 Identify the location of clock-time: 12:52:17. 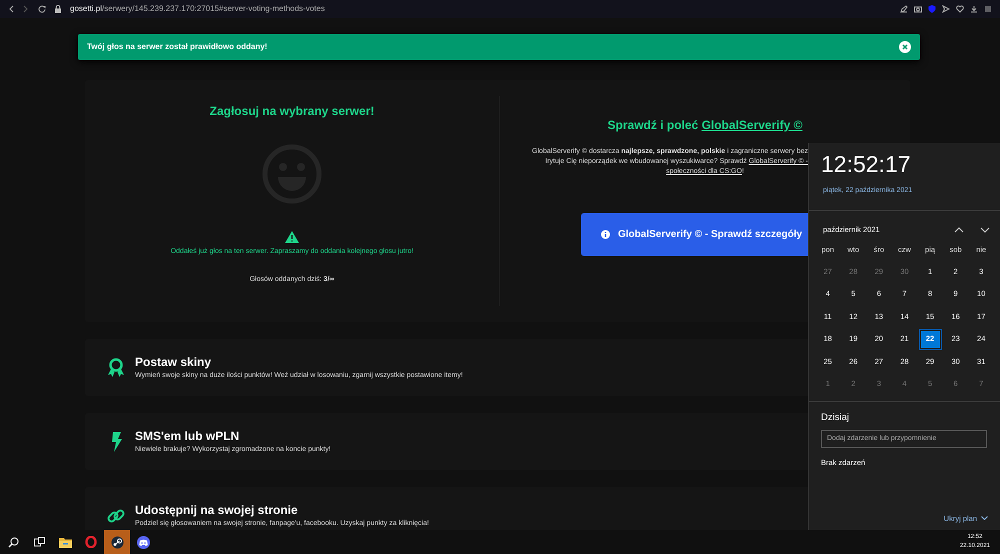
(866, 163).